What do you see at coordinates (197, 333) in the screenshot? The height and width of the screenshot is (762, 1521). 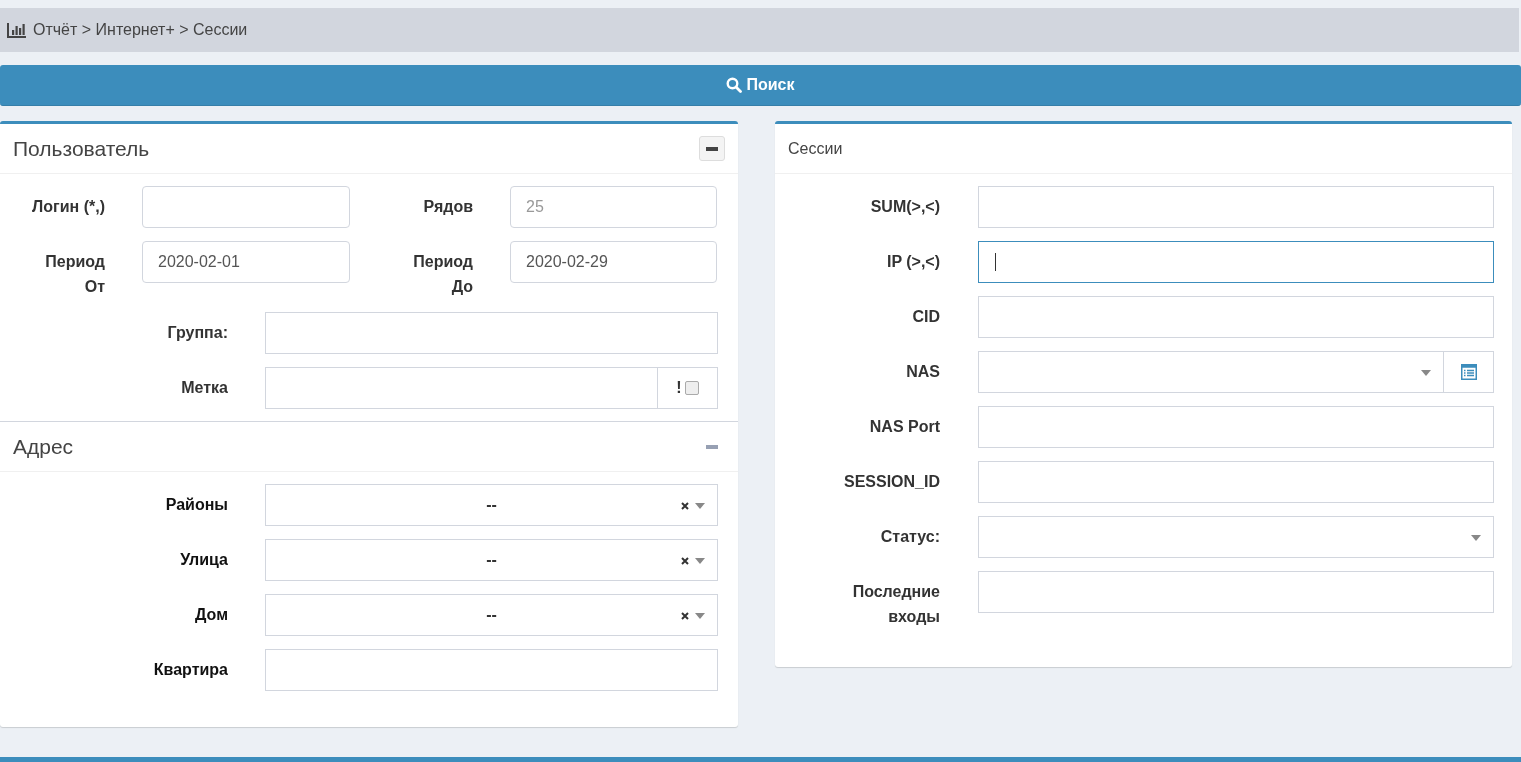 I see `field-label: Группа:` at bounding box center [197, 333].